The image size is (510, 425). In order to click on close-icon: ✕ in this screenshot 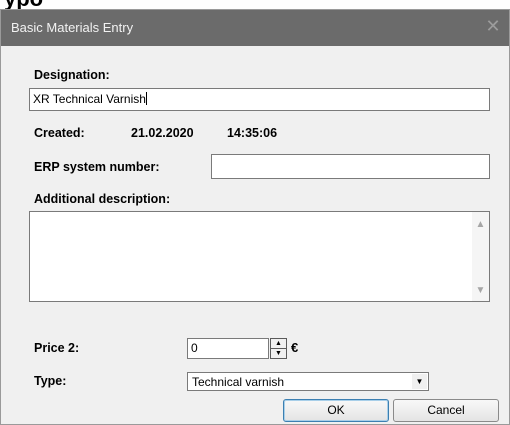, I will do `click(493, 26)`.